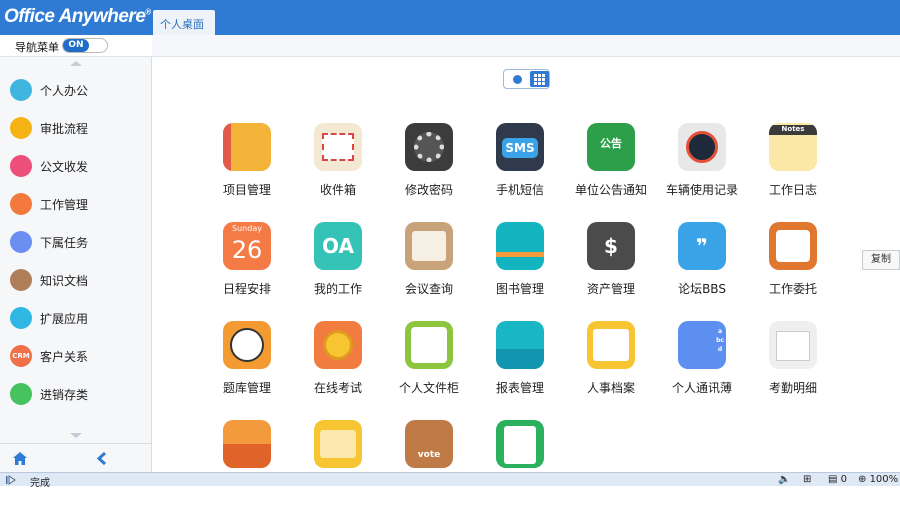 The image size is (900, 510). What do you see at coordinates (64, 91) in the screenshot?
I see `sidebar-item-label: 个人办公` at bounding box center [64, 91].